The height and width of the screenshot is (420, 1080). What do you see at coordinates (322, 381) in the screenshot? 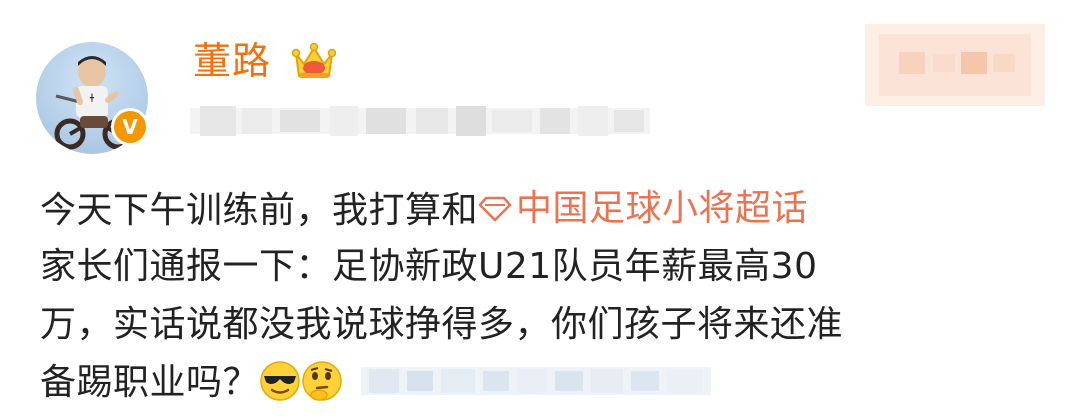
I see `thinking-face-emoji-icon` at bounding box center [322, 381].